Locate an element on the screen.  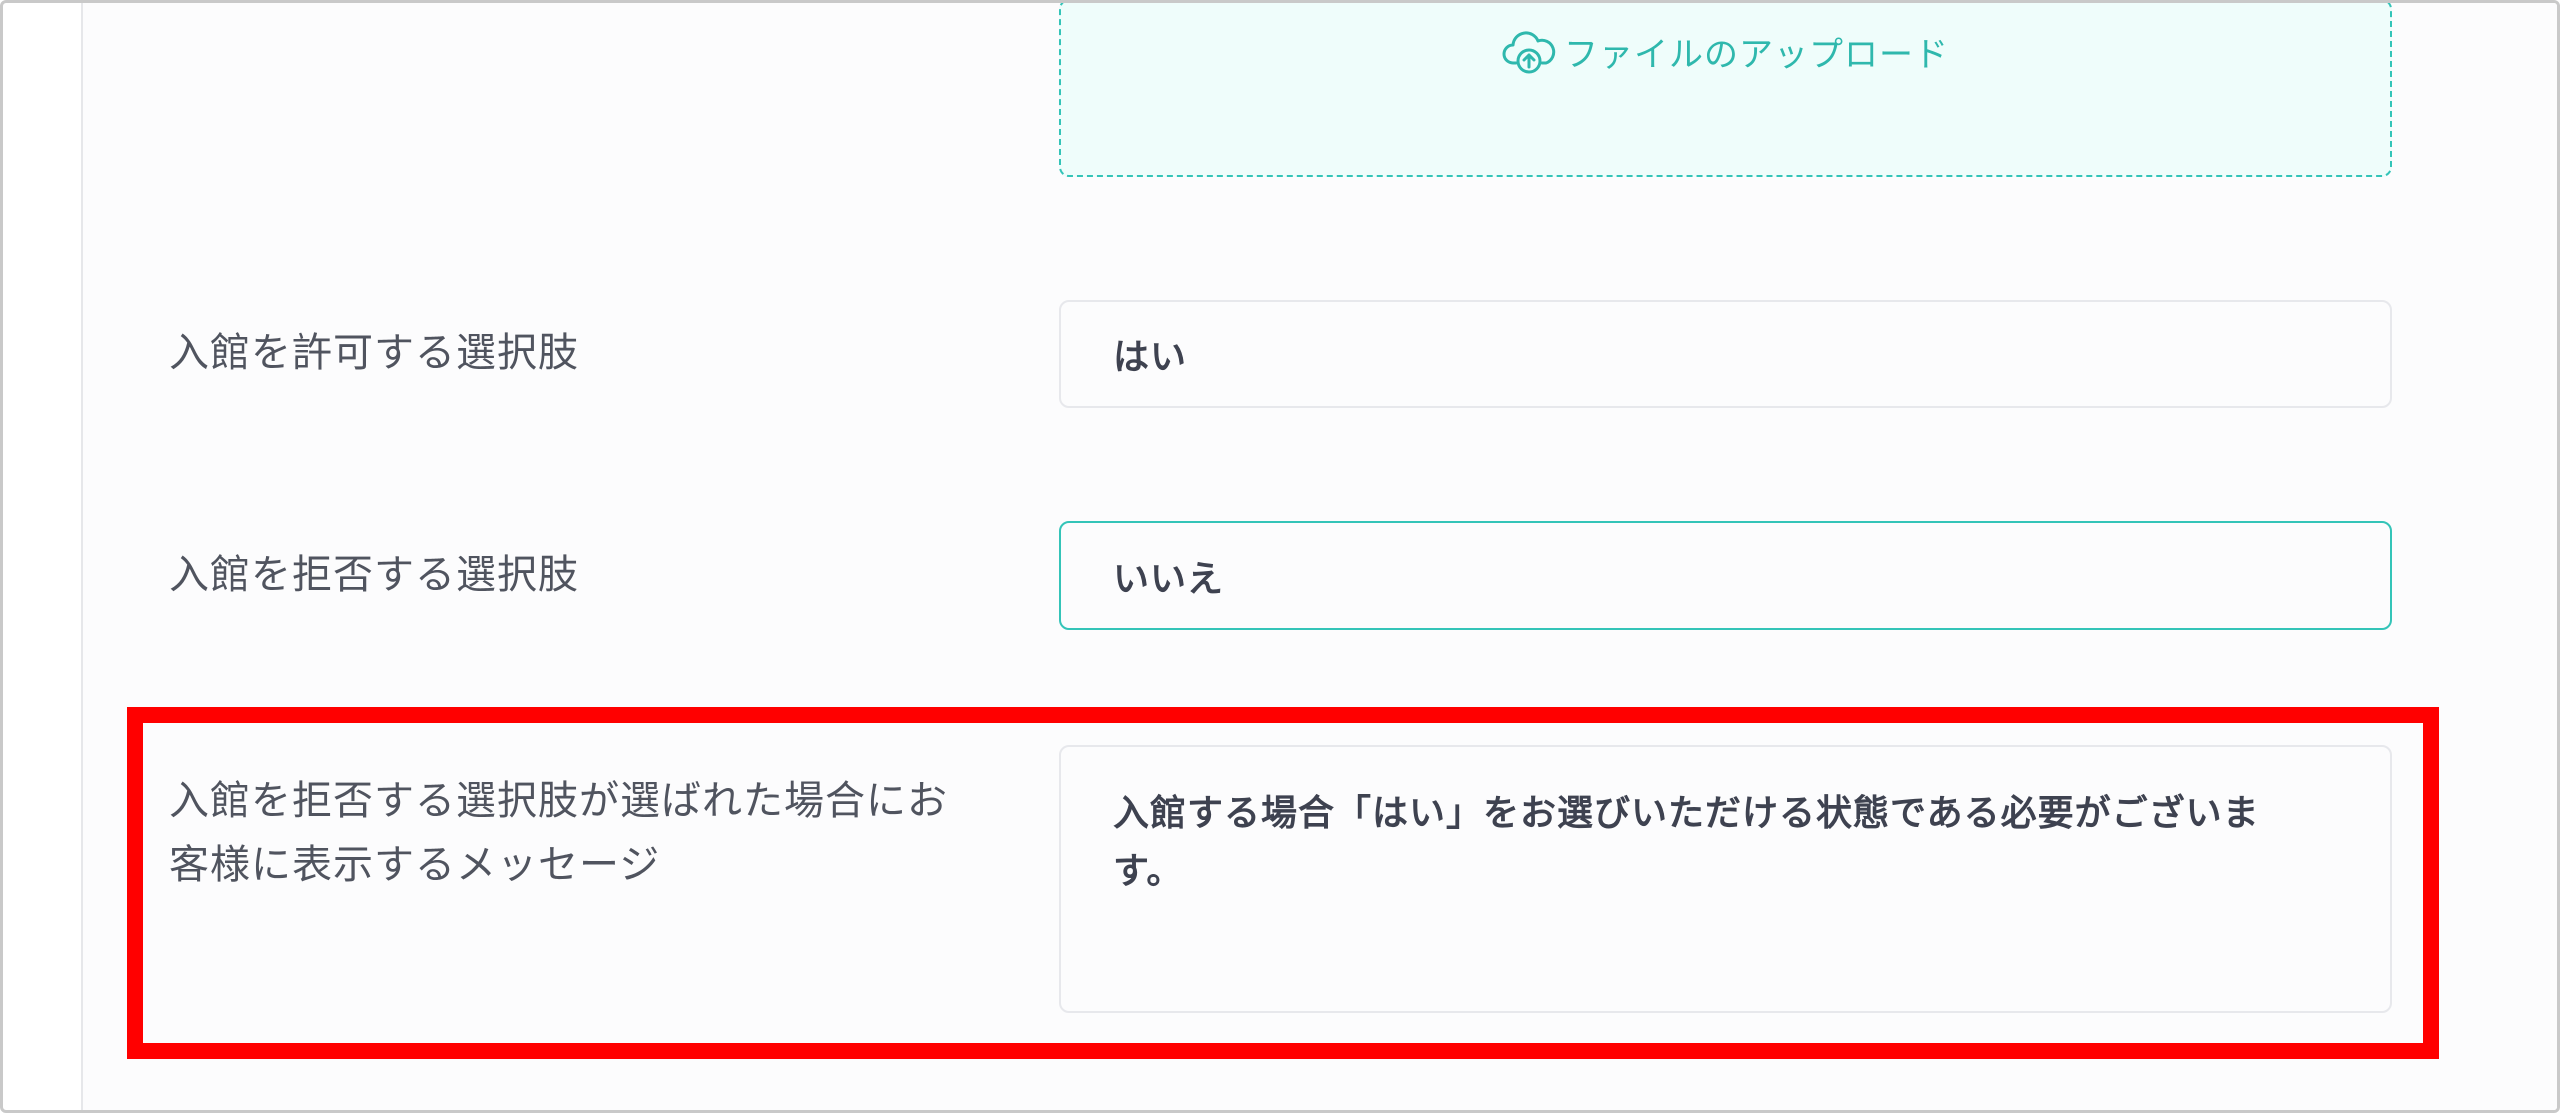
cloud-upload-icon is located at coordinates (1529, 52).